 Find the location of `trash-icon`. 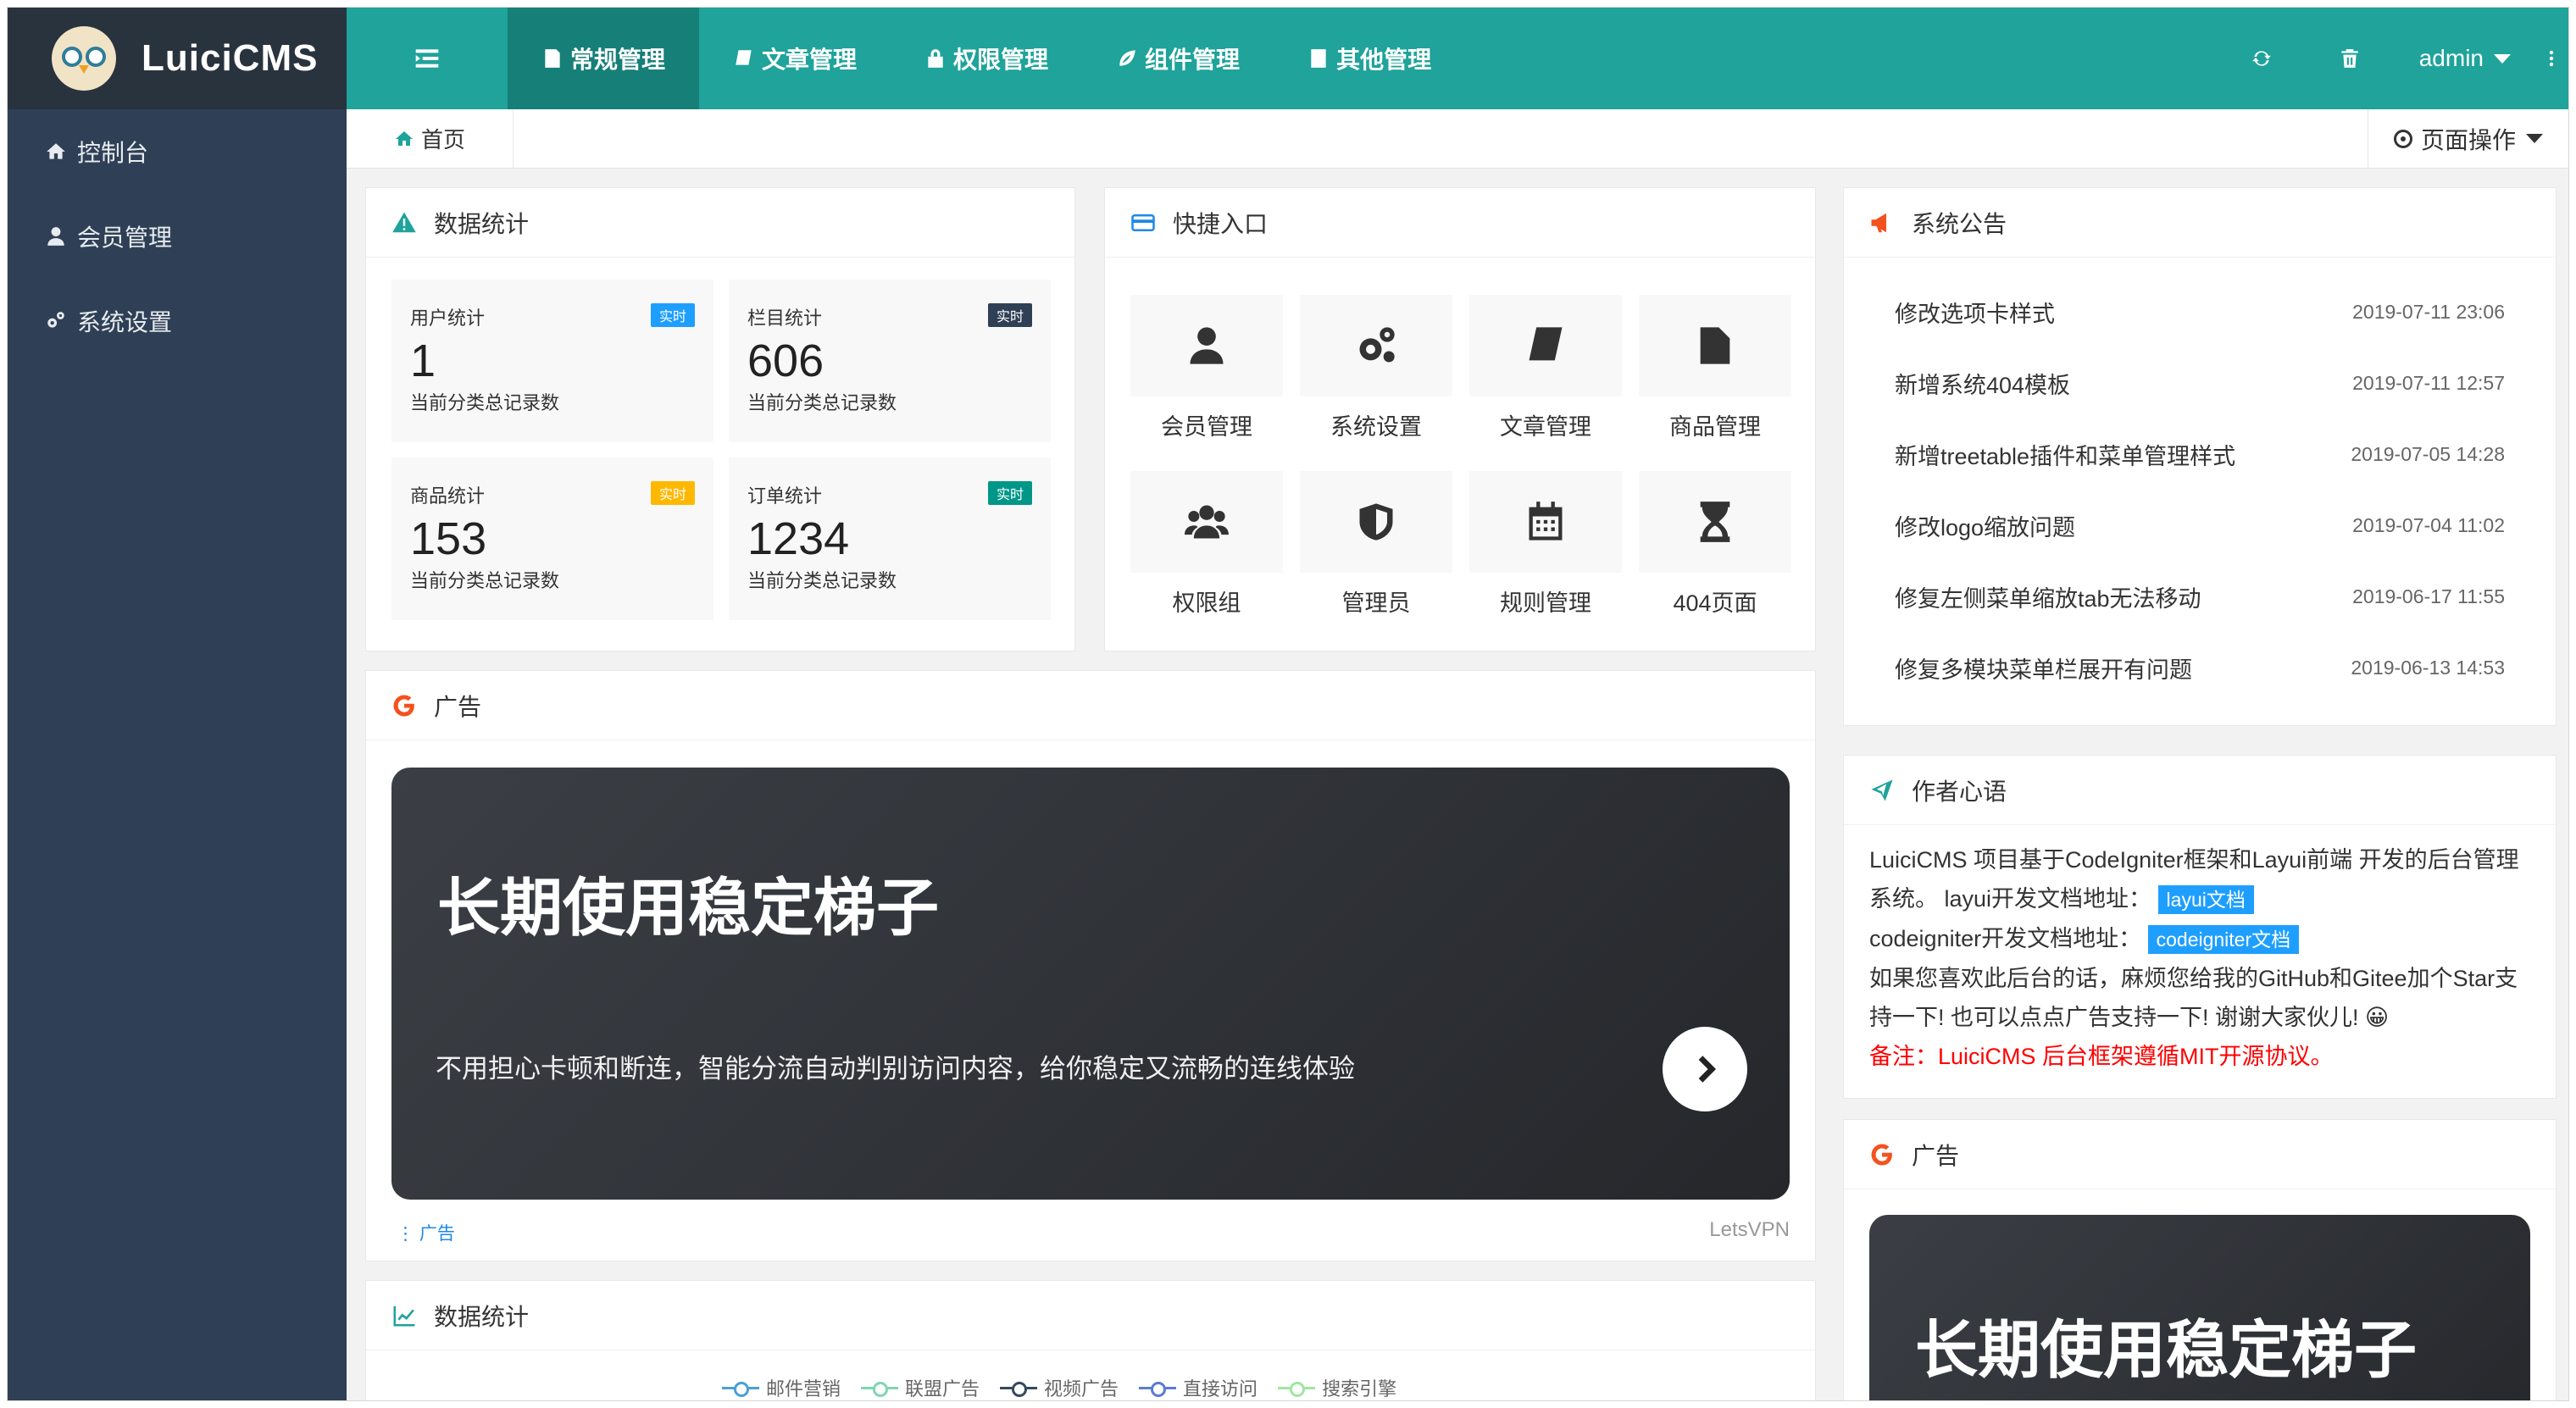

trash-icon is located at coordinates (2349, 58).